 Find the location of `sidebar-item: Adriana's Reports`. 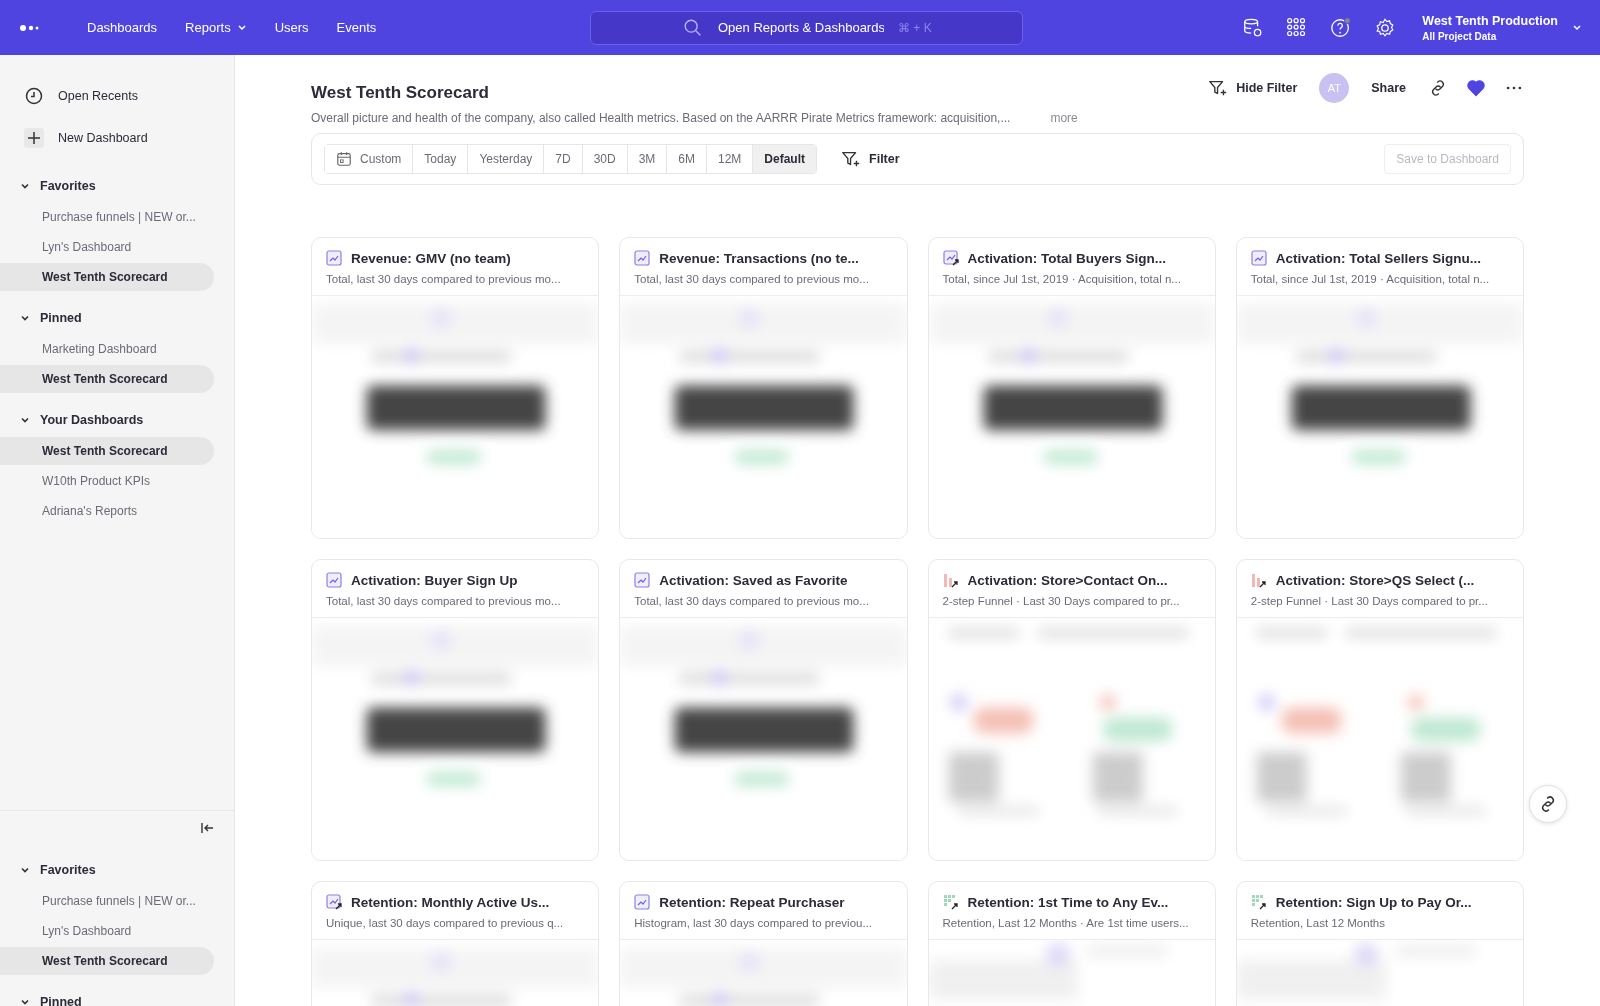

sidebar-item: Adriana's Reports is located at coordinates (107, 511).